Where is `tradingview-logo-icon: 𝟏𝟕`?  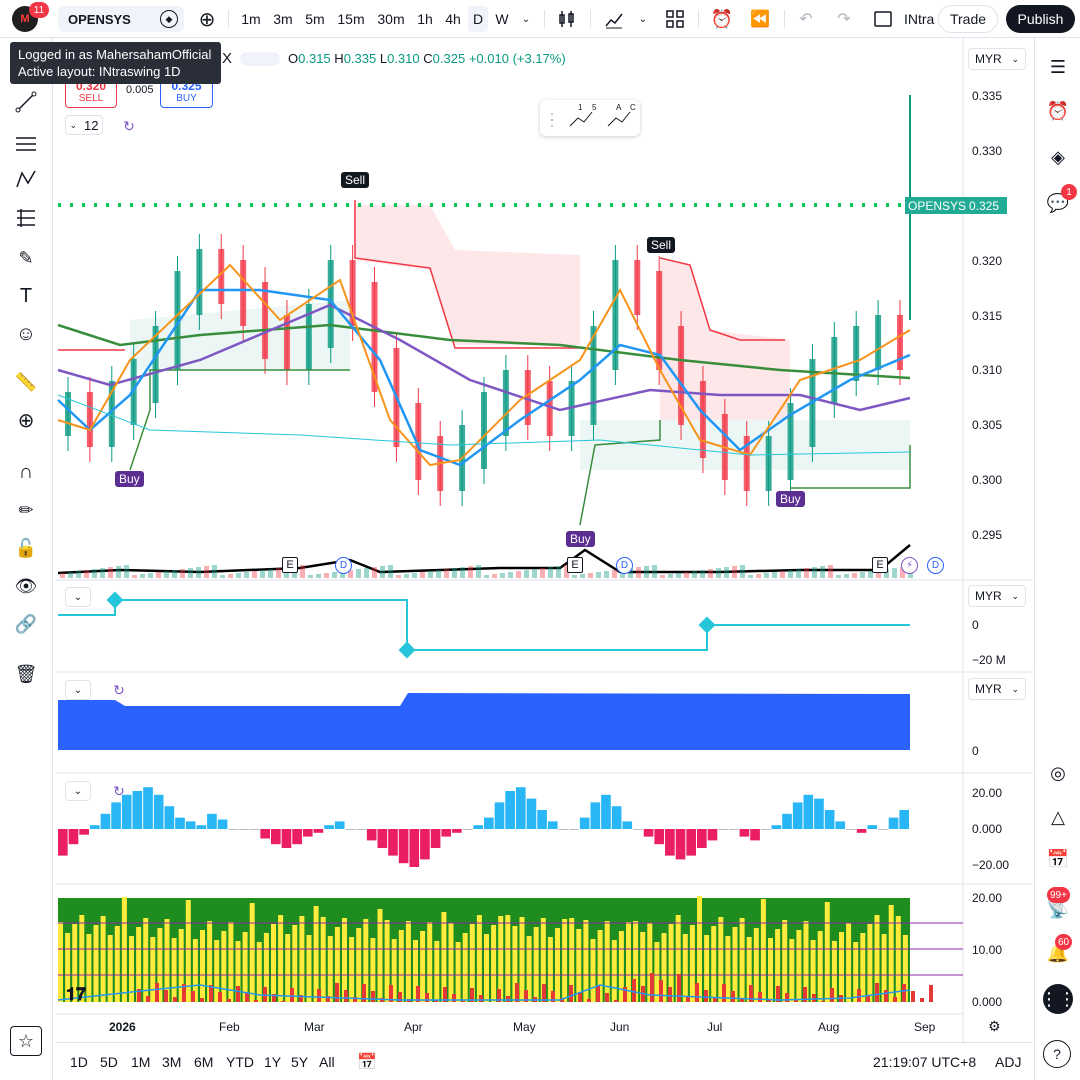 tradingview-logo-icon: 𝟏𝟕 is located at coordinates (76, 994).